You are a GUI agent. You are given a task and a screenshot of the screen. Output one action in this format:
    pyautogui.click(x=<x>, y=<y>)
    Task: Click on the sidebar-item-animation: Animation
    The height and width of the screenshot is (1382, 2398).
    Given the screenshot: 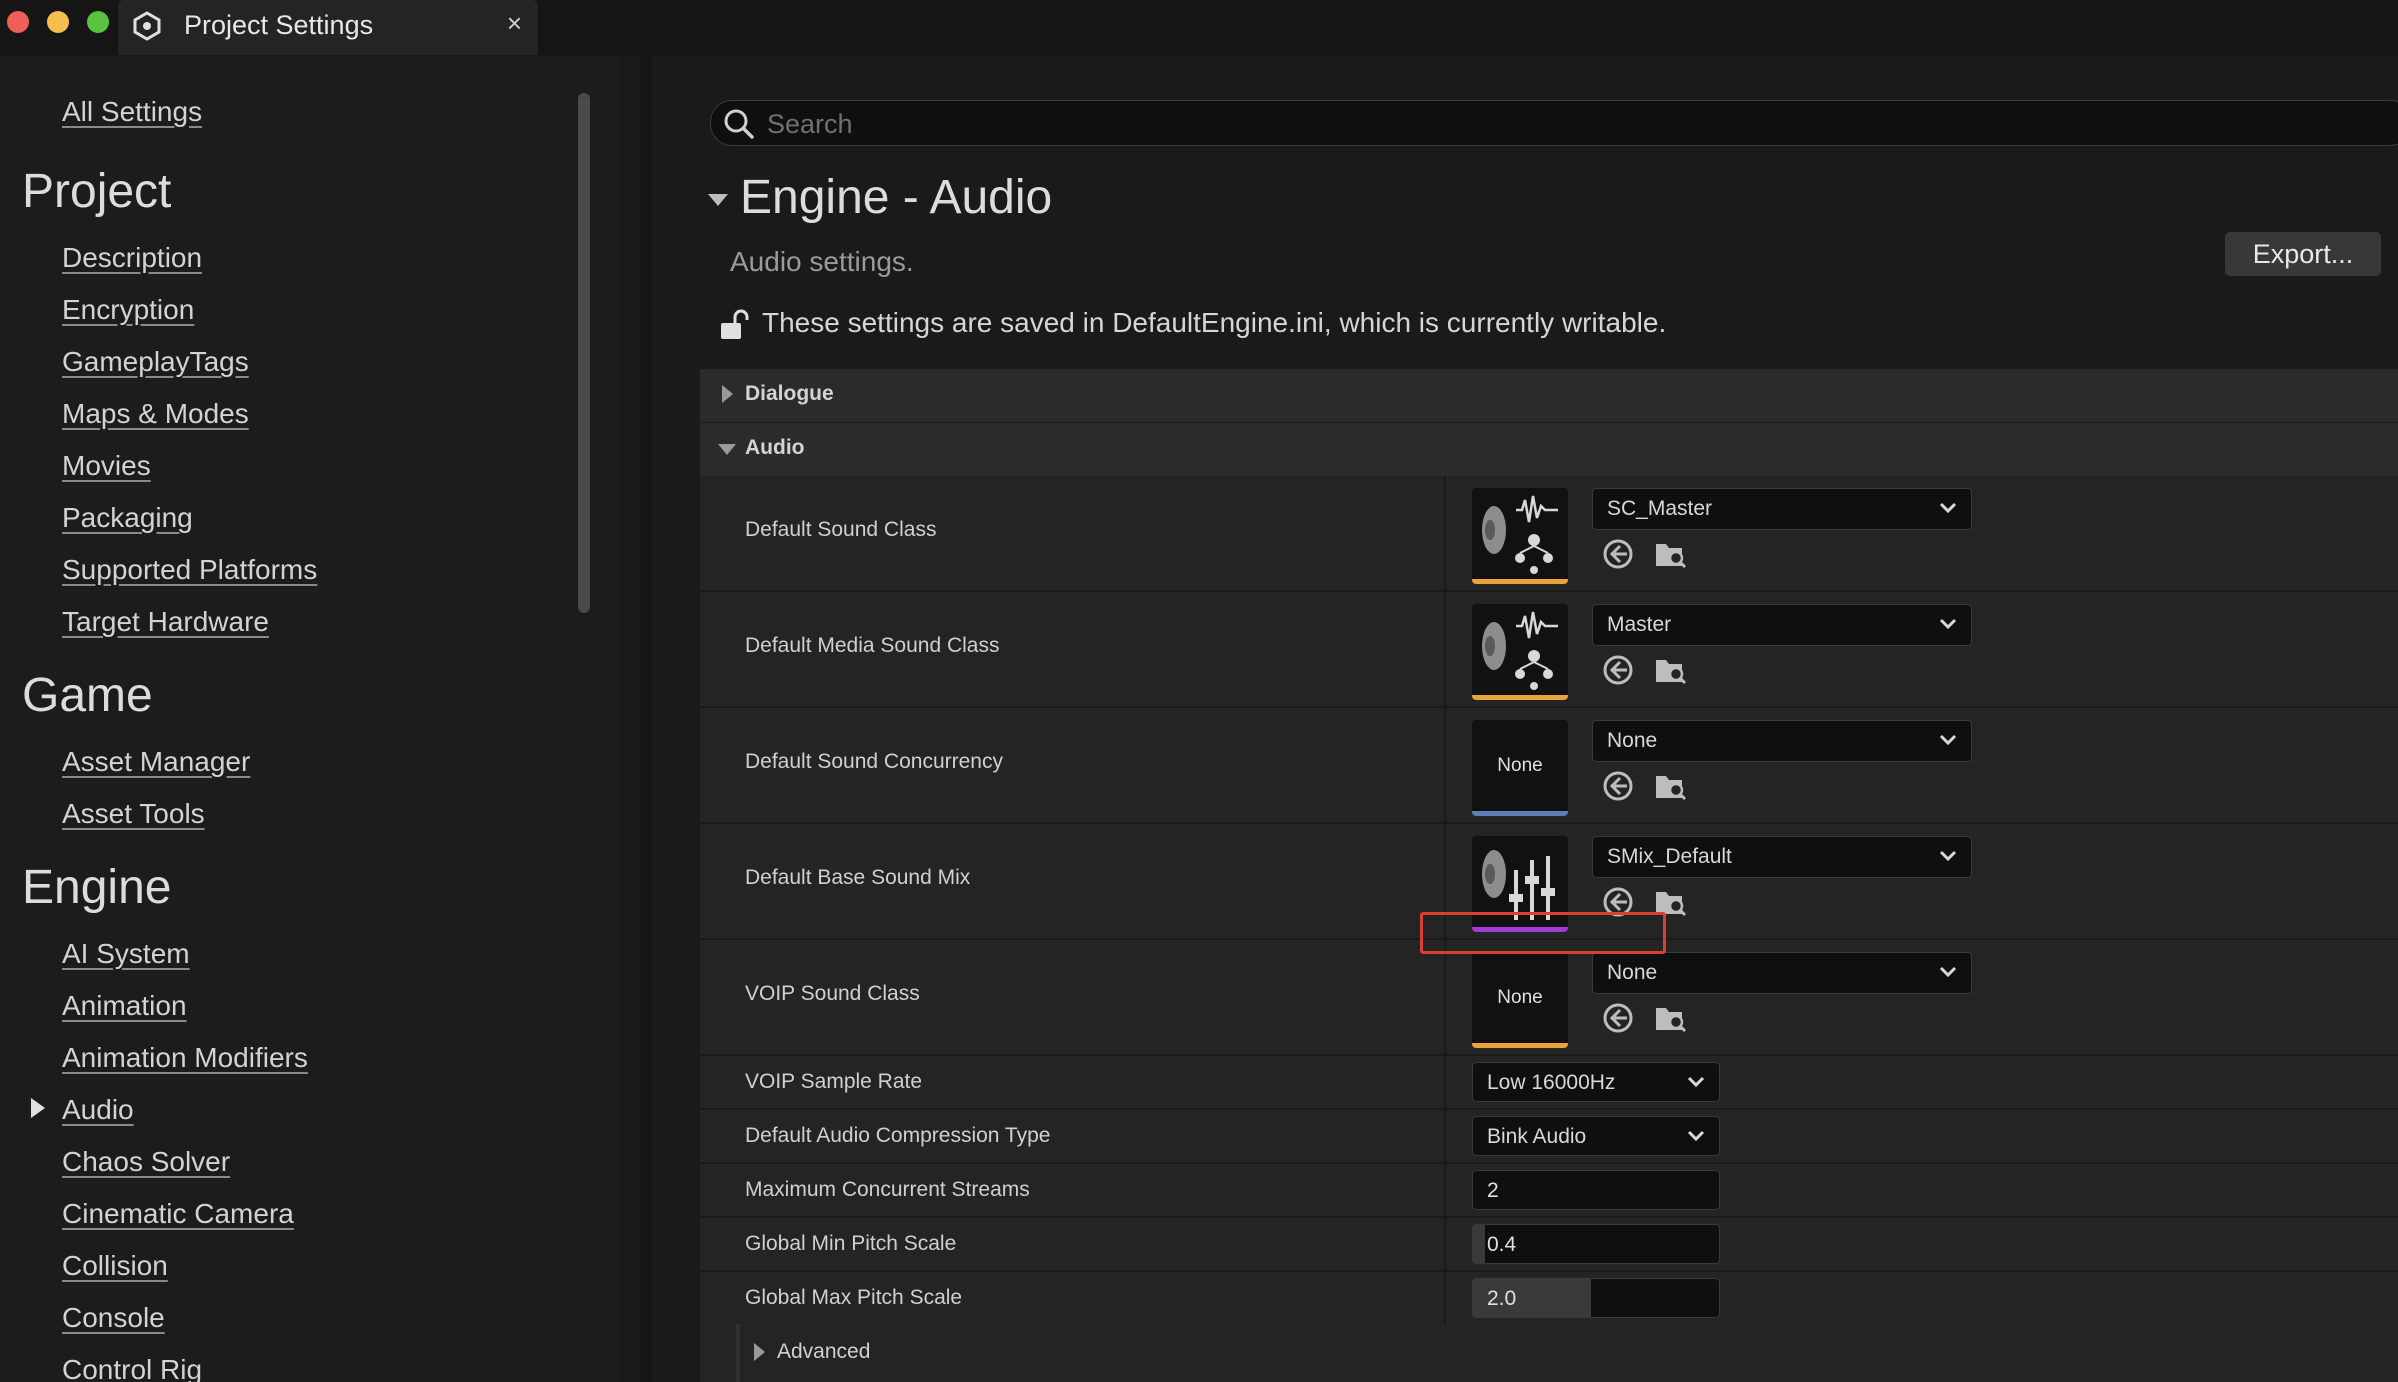 What is the action you would take?
    pyautogui.click(x=124, y=1006)
    